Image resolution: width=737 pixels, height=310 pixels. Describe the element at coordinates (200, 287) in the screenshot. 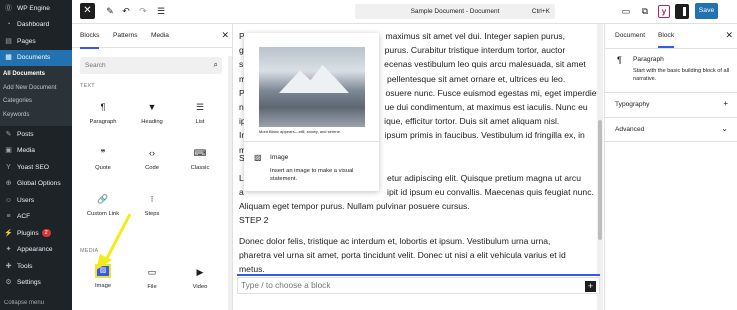

I see `block-label: Video` at that location.